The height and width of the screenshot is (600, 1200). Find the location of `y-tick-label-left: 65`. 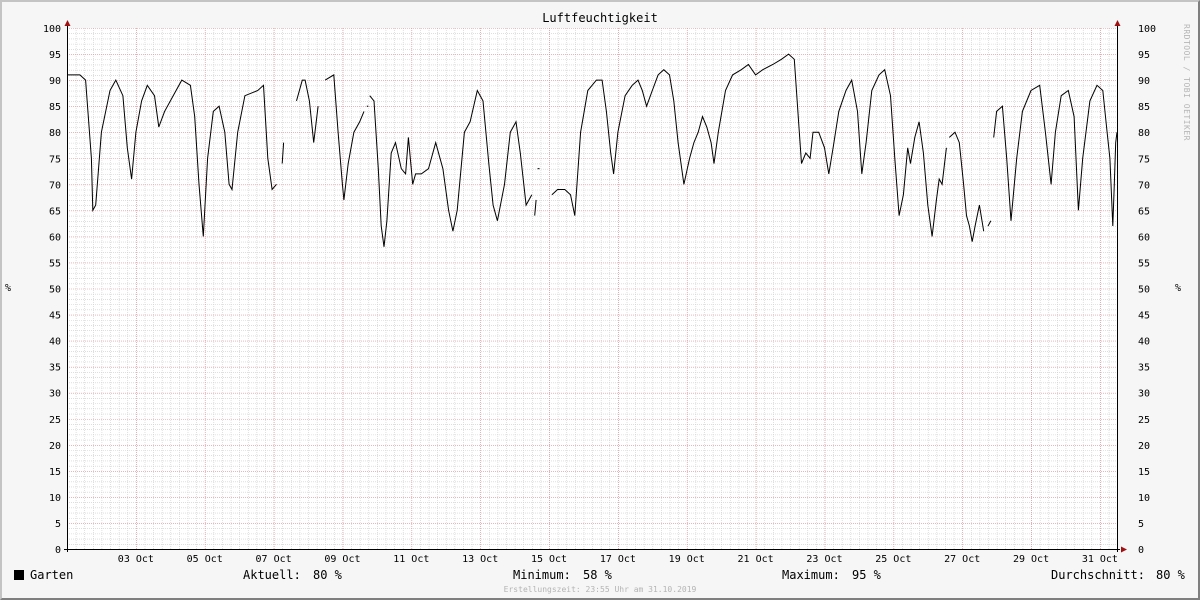

y-tick-label-left: 65 is located at coordinates (55, 211).